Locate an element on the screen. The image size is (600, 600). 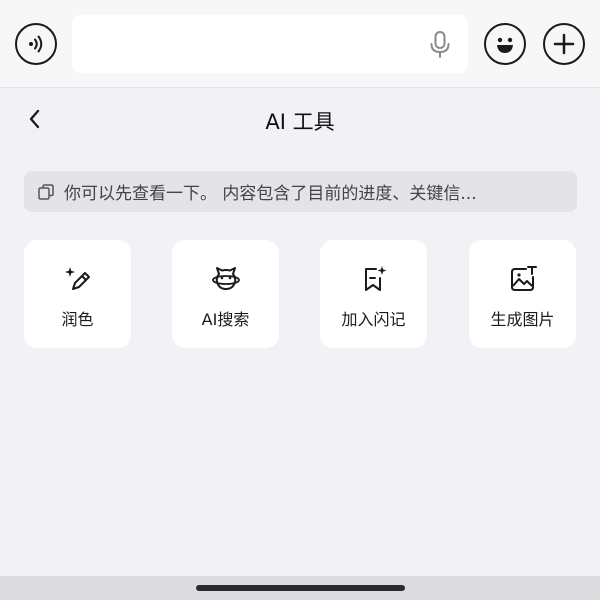
page-header: AI 工具 is located at coordinates (300, 119).